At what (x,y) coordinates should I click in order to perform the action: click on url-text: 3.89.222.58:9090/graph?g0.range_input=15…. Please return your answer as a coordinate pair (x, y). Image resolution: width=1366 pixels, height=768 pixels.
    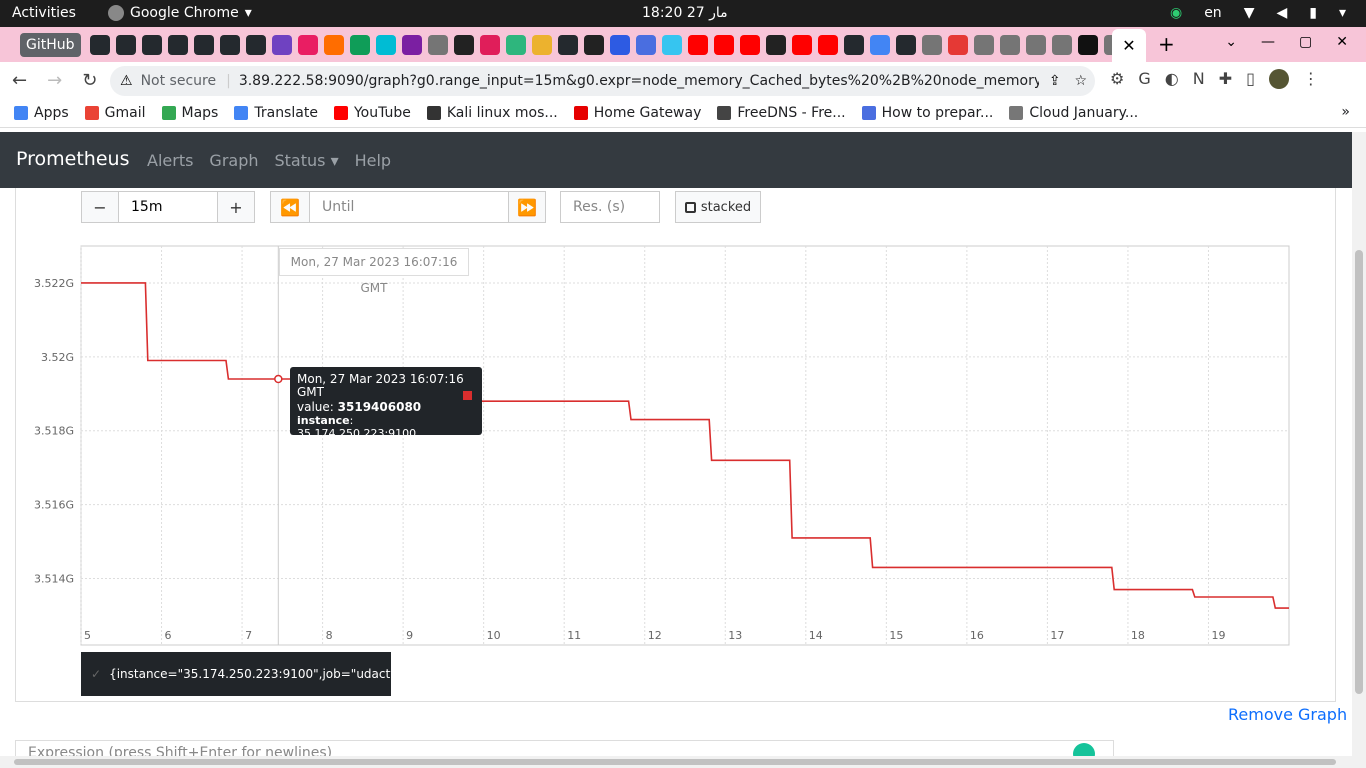
    Looking at the image, I should click on (639, 81).